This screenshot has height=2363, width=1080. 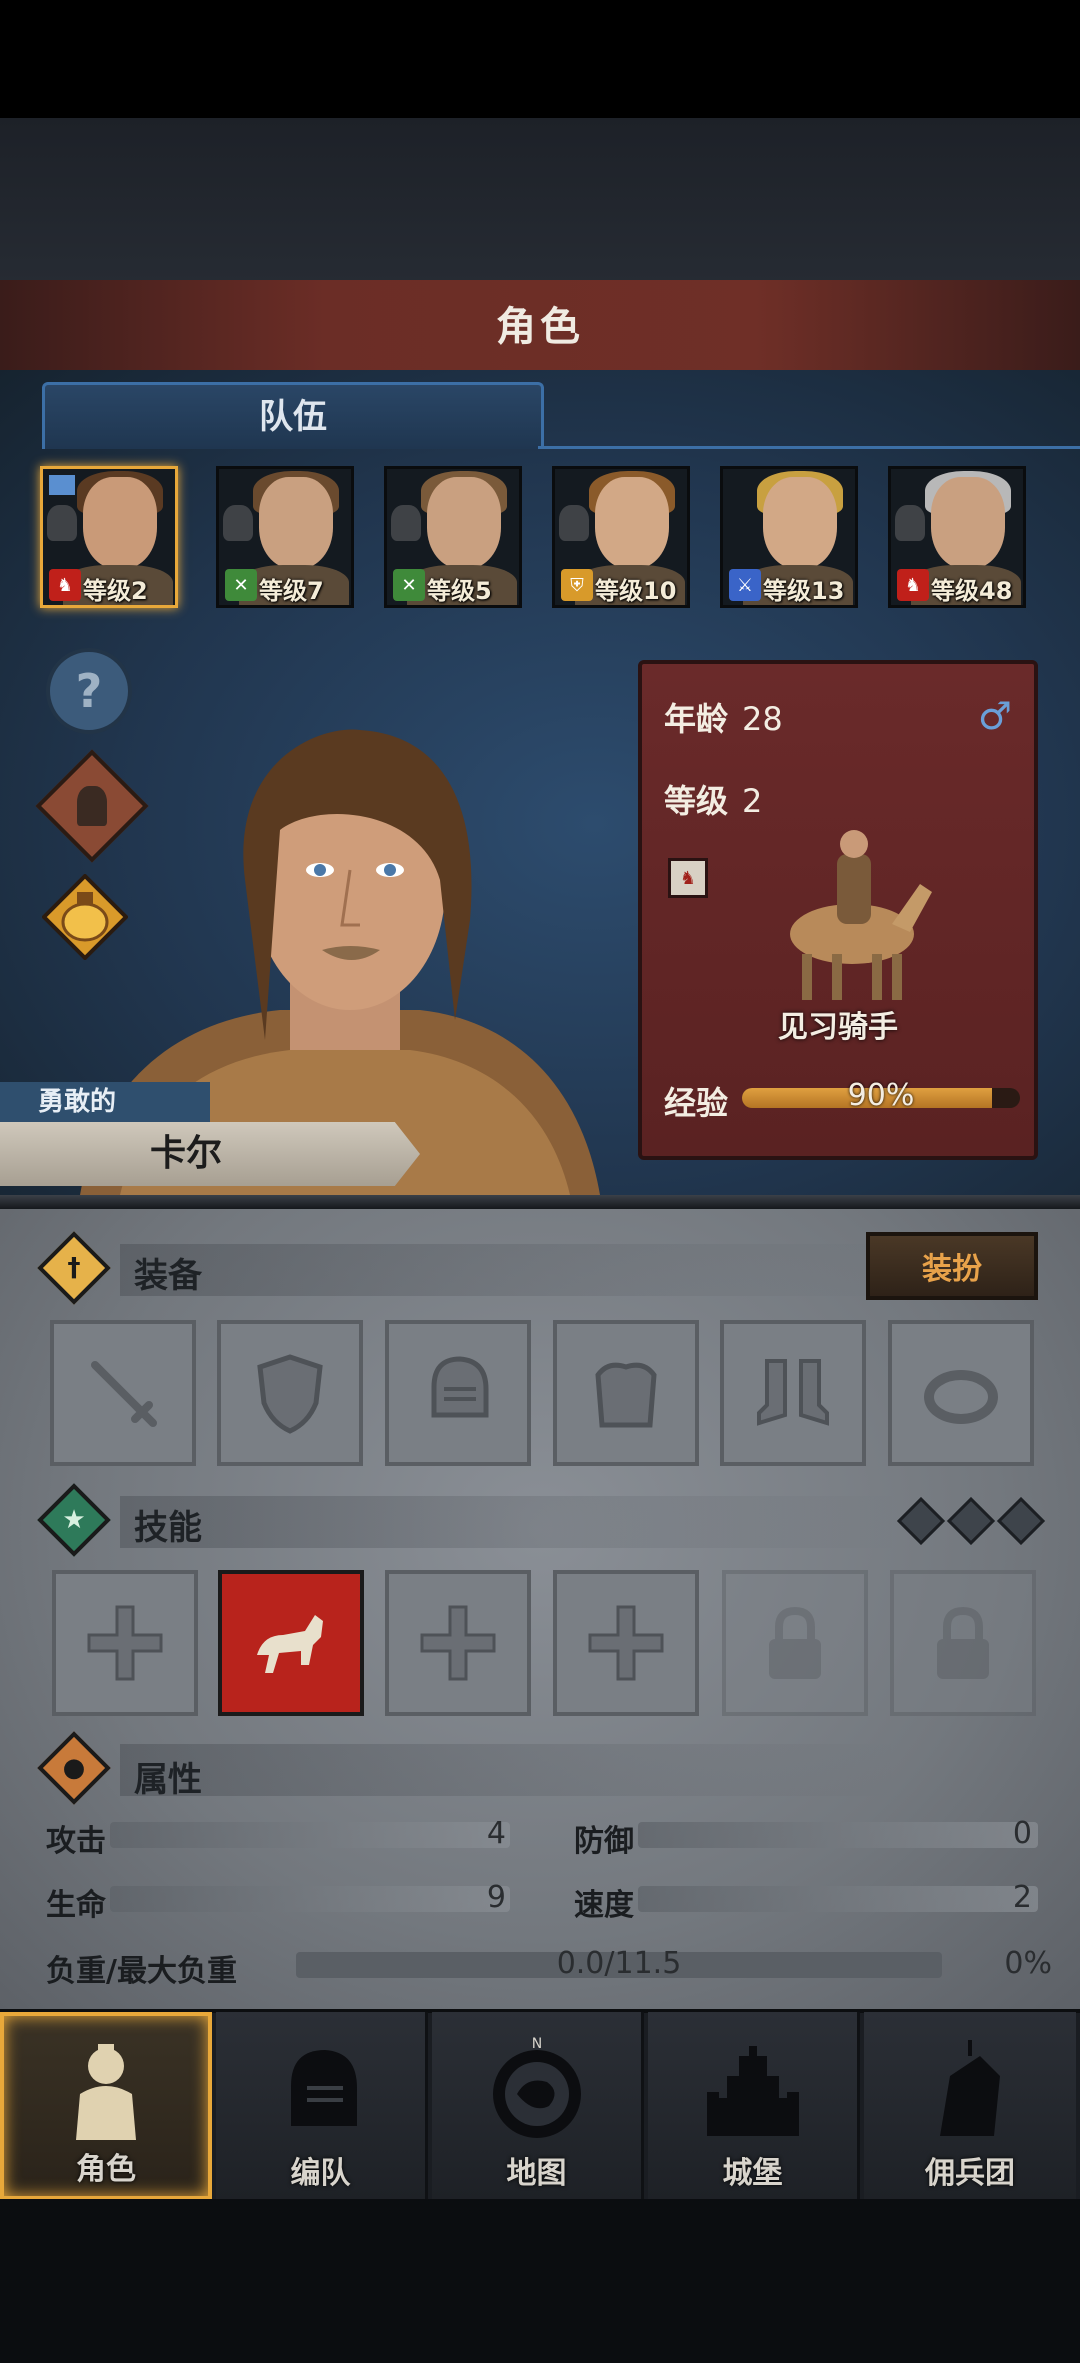 I want to click on svg-text: N, so click(x=536, y=2044).